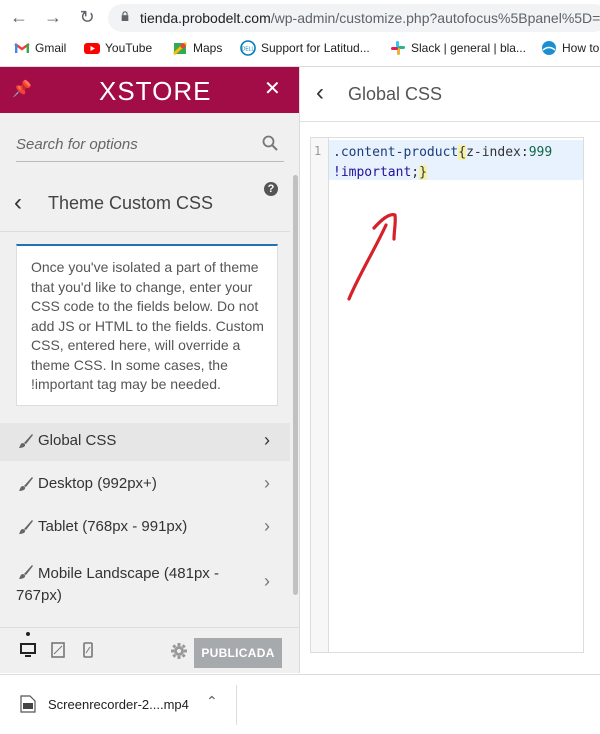 The image size is (600, 734). Describe the element at coordinates (97, 483) in the screenshot. I see `menu-item-label: Desktop (992px+)` at that location.